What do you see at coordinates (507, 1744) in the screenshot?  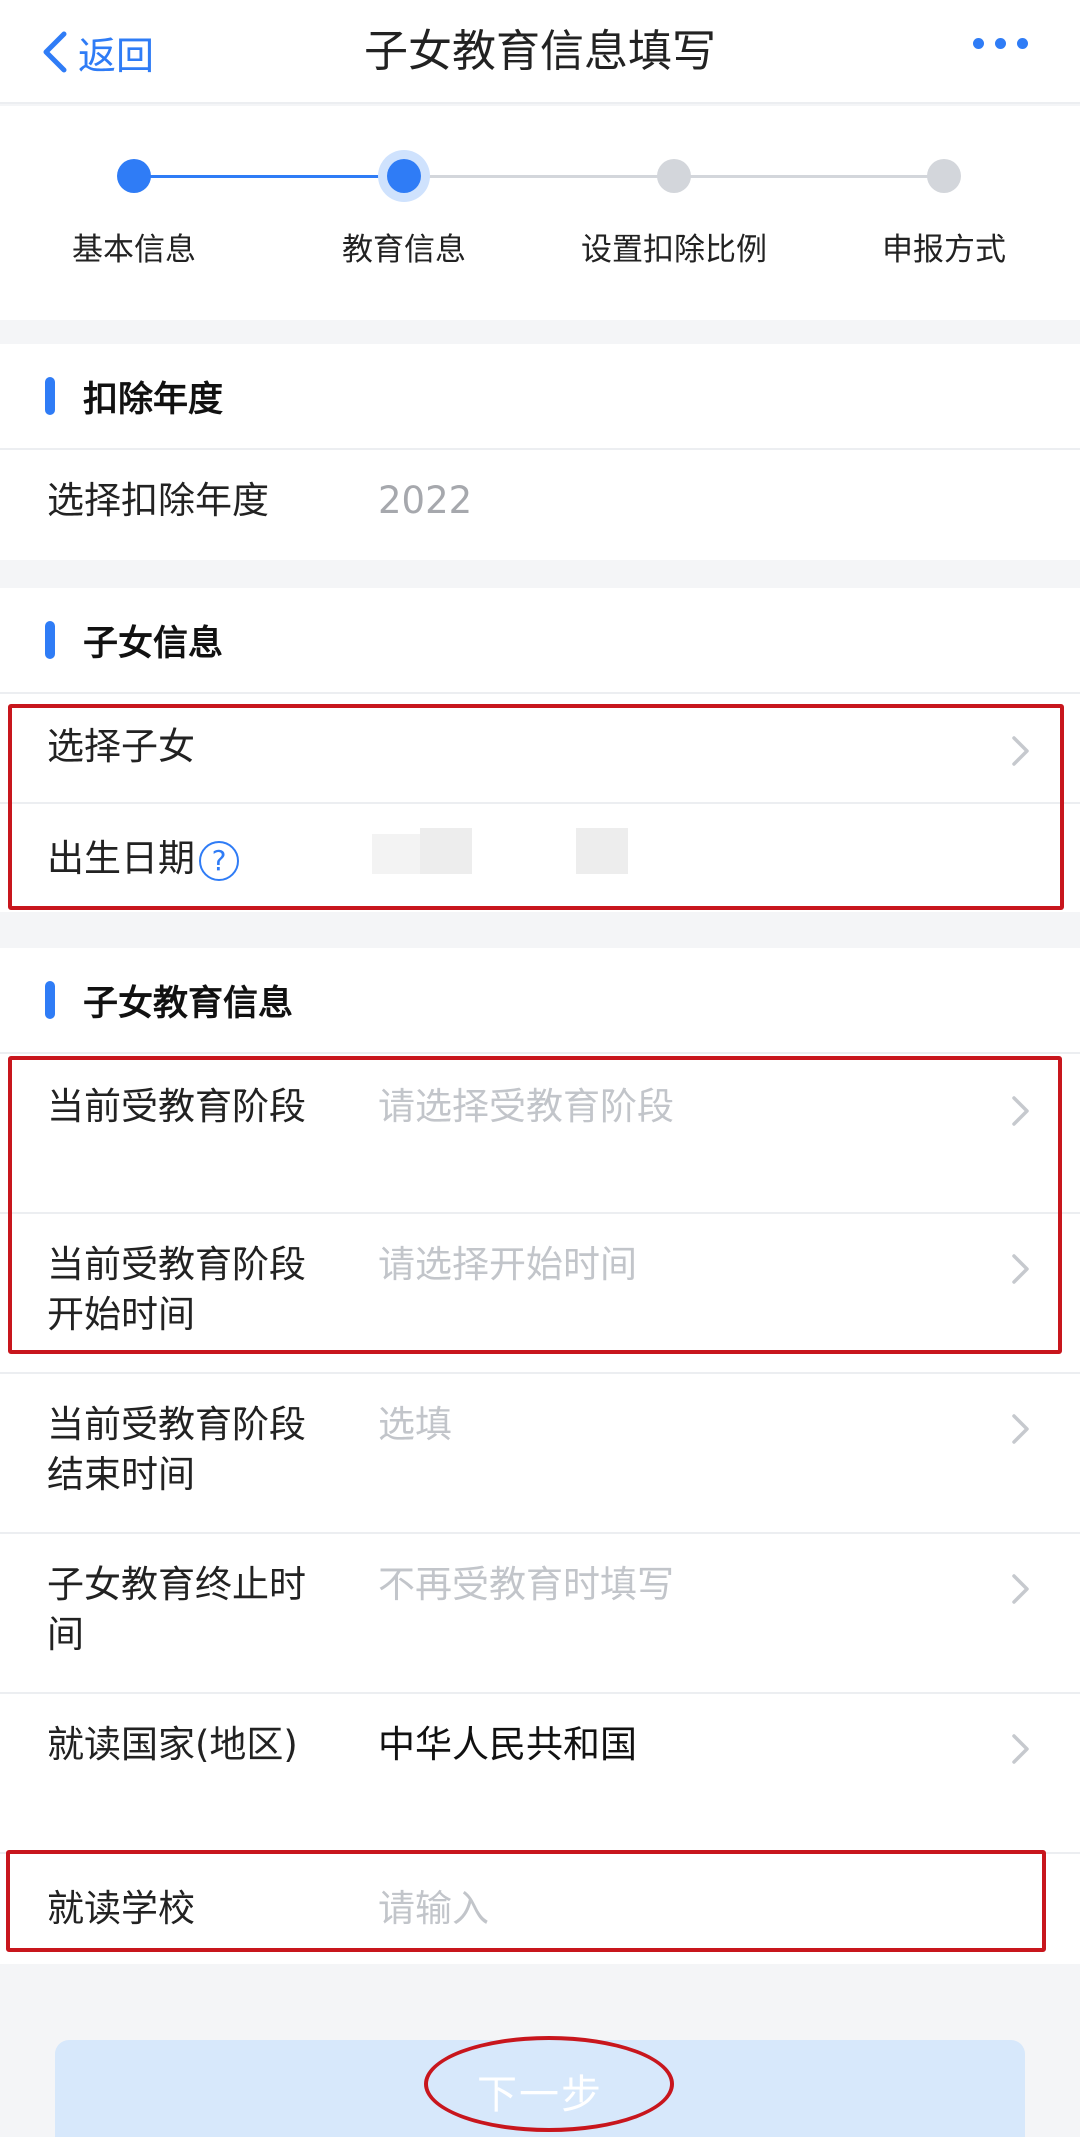 I see `row-value: 中华人民共和国` at bounding box center [507, 1744].